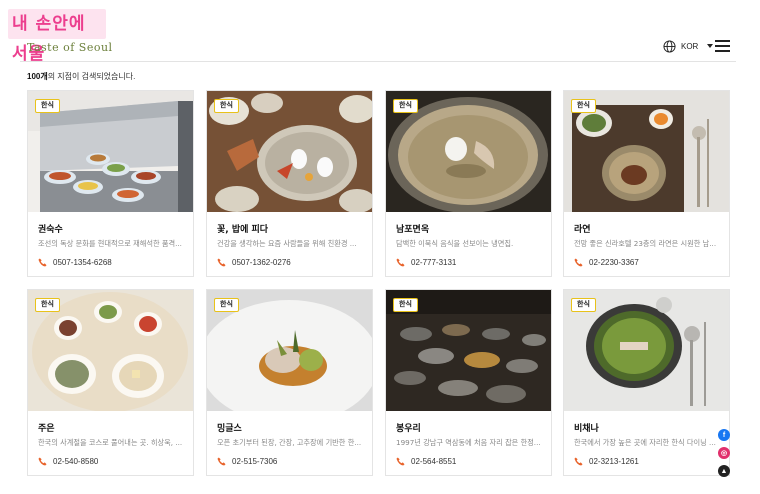 Image resolution: width=760 pixels, height=494 pixels. Describe the element at coordinates (724, 471) in the screenshot. I see `scroll-top-icon: ▲` at that location.